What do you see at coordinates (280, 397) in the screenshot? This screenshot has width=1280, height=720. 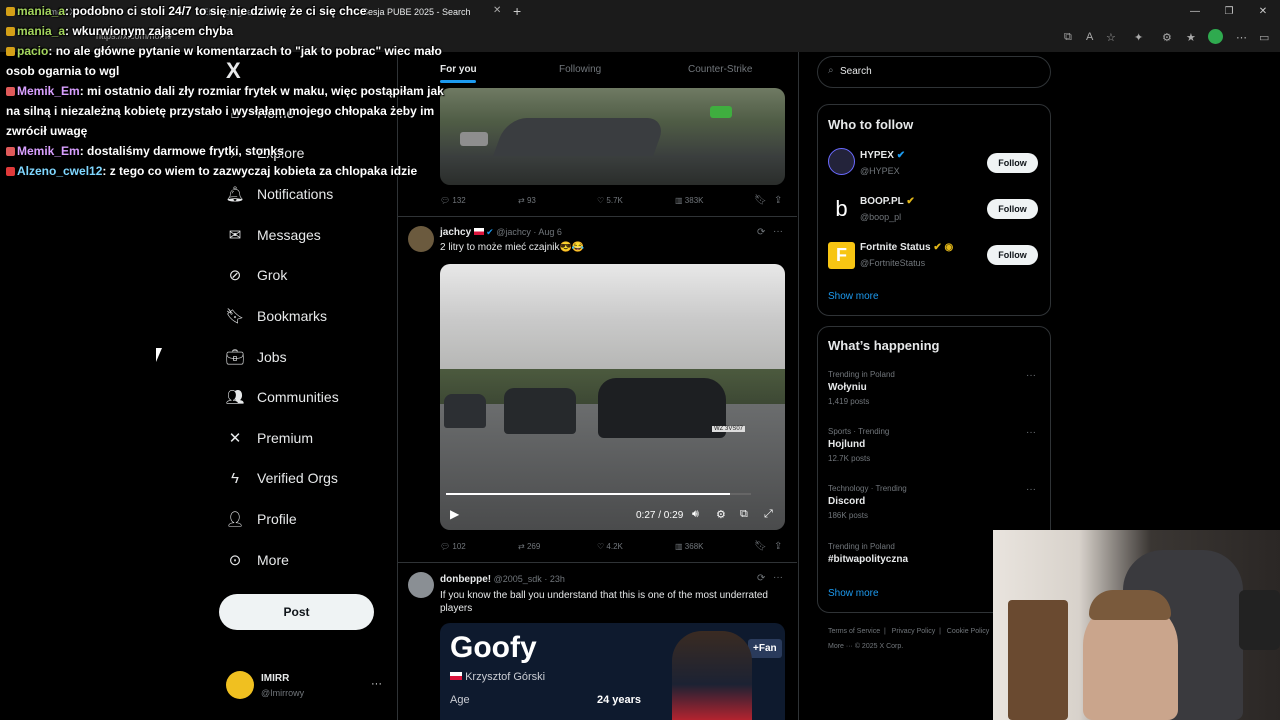 I see `nav-communities: 👥︎ Communities` at bounding box center [280, 397].